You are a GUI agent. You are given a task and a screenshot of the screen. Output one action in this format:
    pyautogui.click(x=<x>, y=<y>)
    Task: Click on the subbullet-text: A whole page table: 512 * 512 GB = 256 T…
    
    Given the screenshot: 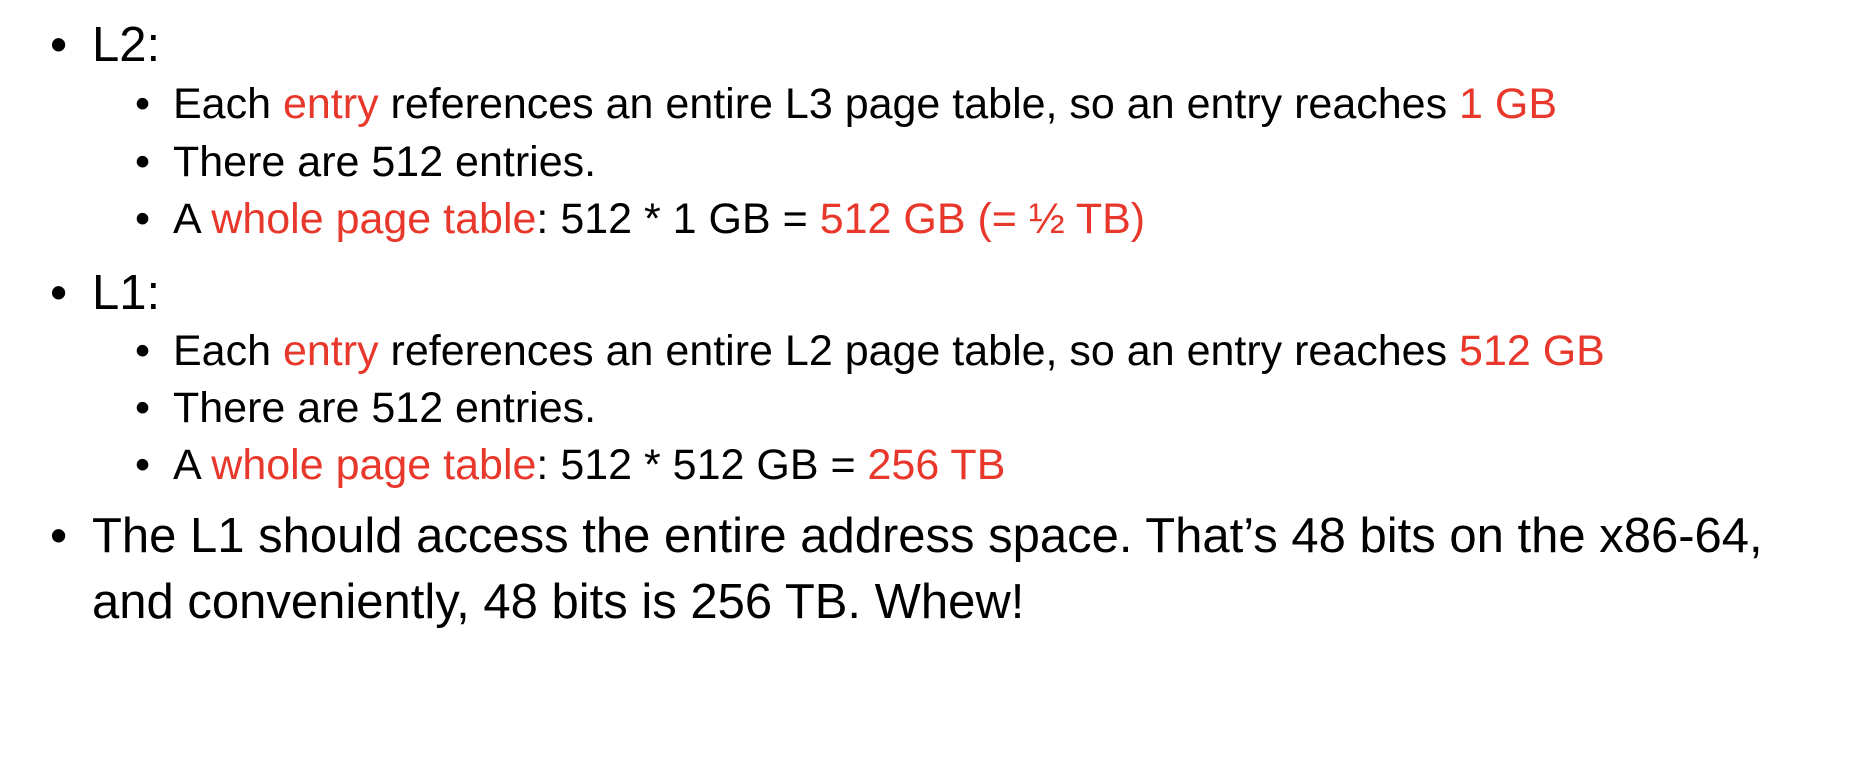 What is the action you would take?
    pyautogui.click(x=589, y=465)
    